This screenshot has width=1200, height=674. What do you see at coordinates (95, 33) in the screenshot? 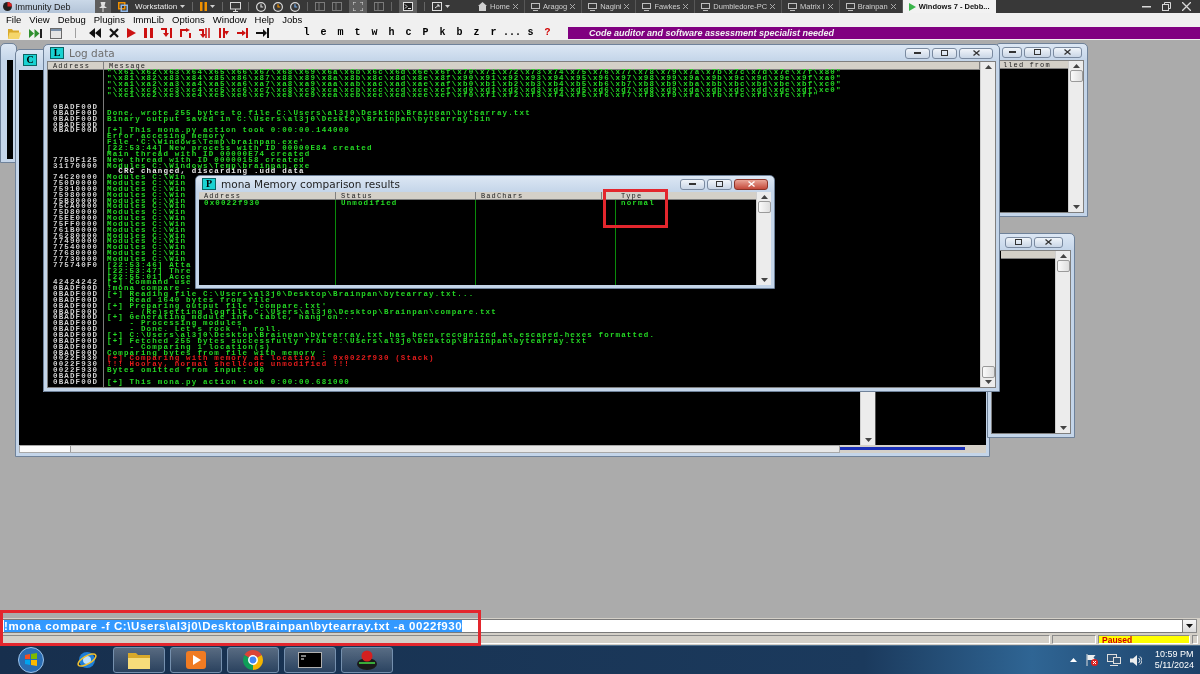
I see `rewind-icon` at bounding box center [95, 33].